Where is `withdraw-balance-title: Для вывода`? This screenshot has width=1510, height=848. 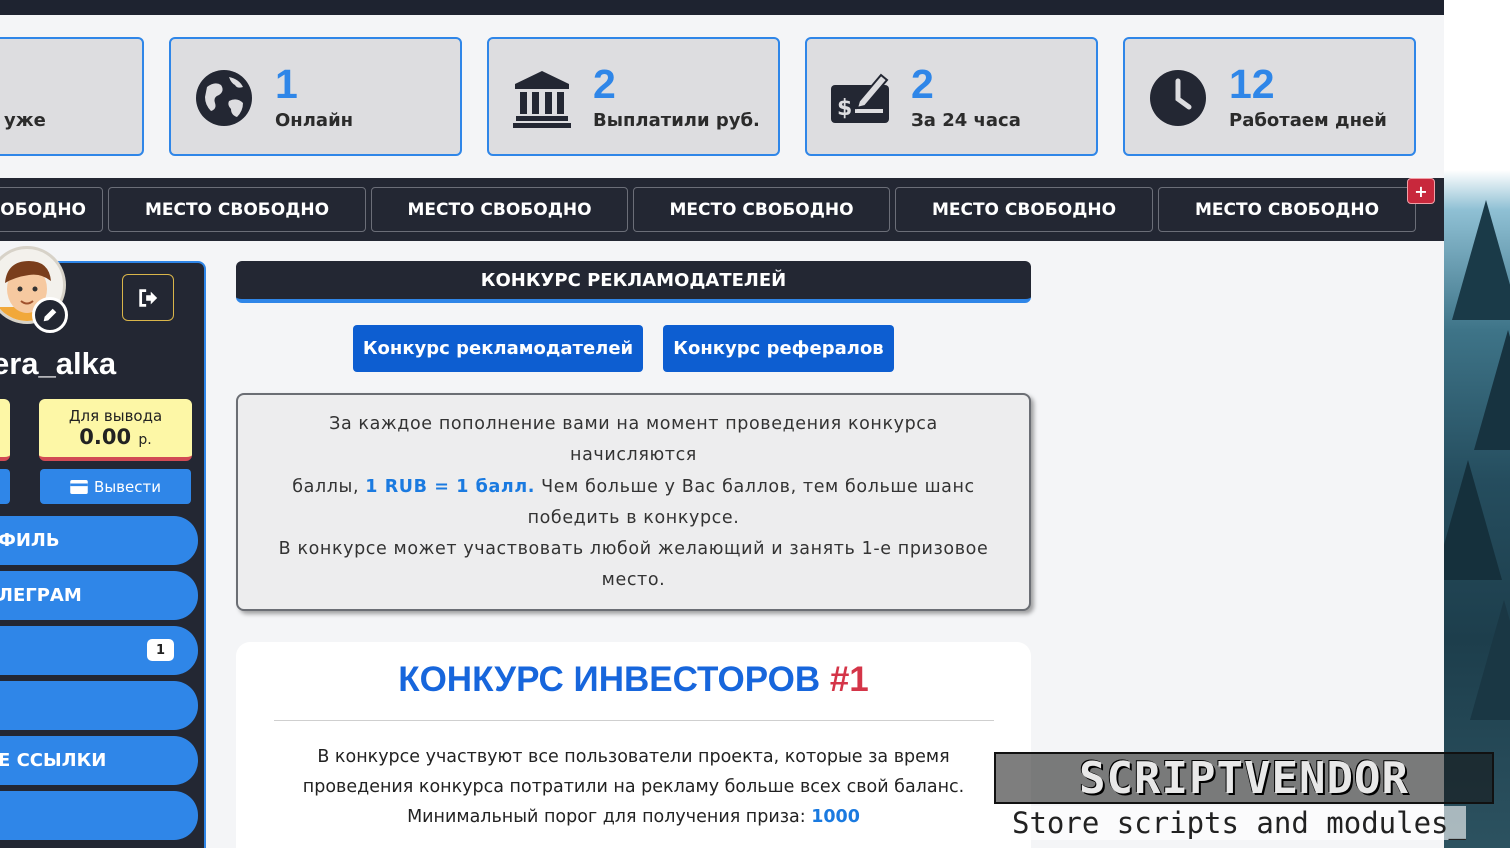 withdraw-balance-title: Для вывода is located at coordinates (115, 416).